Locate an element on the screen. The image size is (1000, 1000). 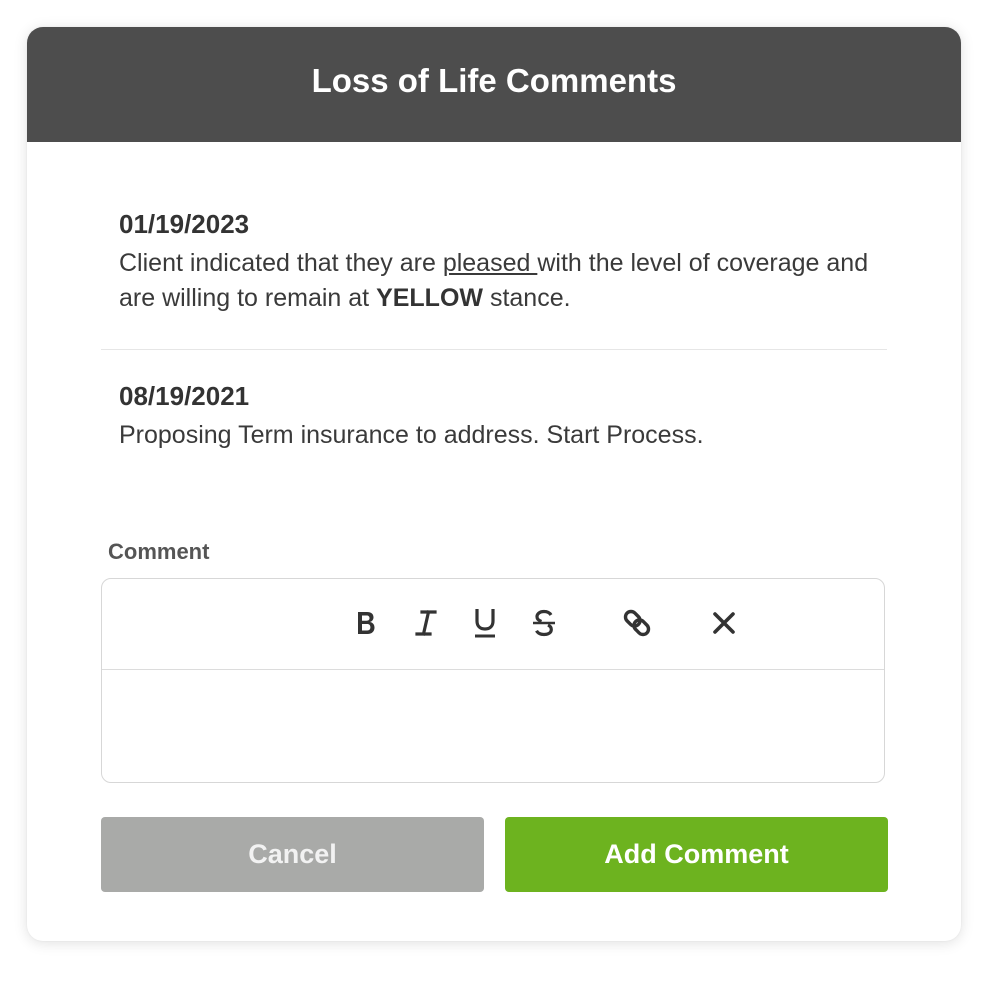
link-icon is located at coordinates (637, 623).